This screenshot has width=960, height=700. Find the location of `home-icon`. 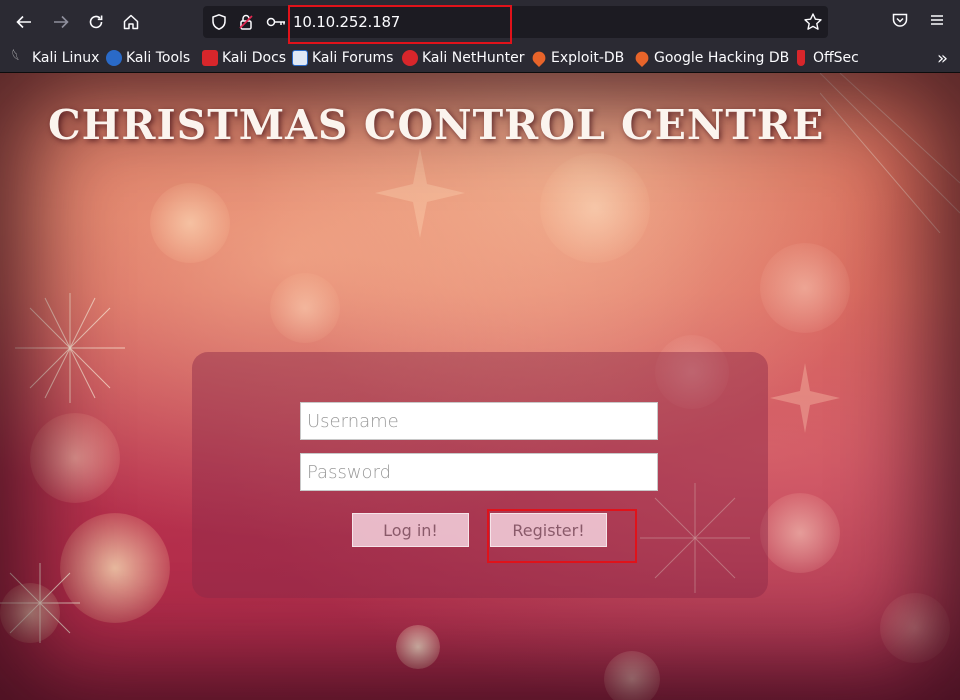

home-icon is located at coordinates (131, 22).